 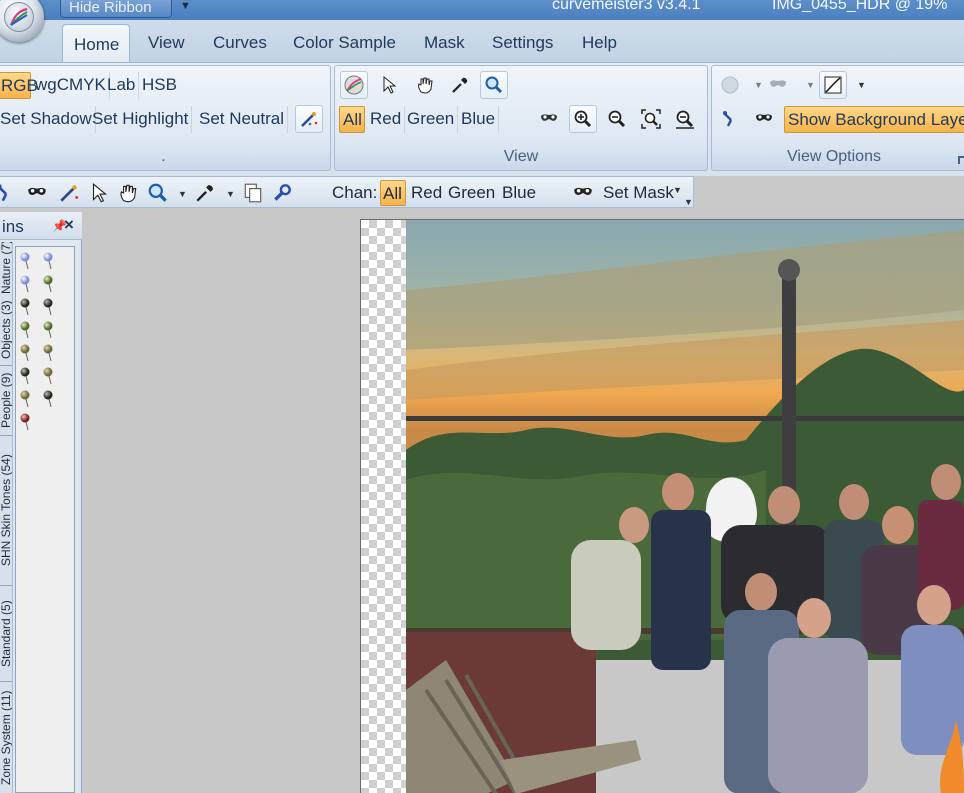 I want to click on tab-view: View, so click(x=166, y=47).